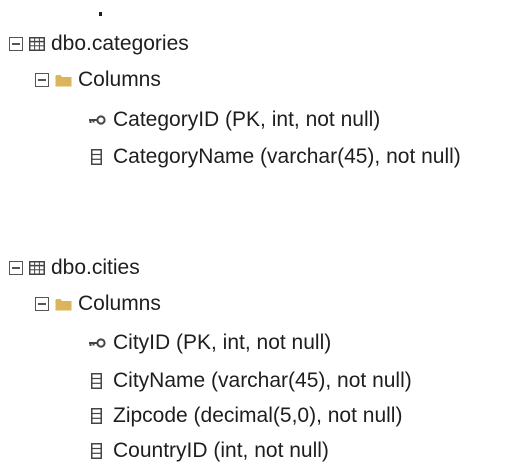  Describe the element at coordinates (258, 415) in the screenshot. I see `column-label: Zipcode (decimal(5,0), not null)` at that location.